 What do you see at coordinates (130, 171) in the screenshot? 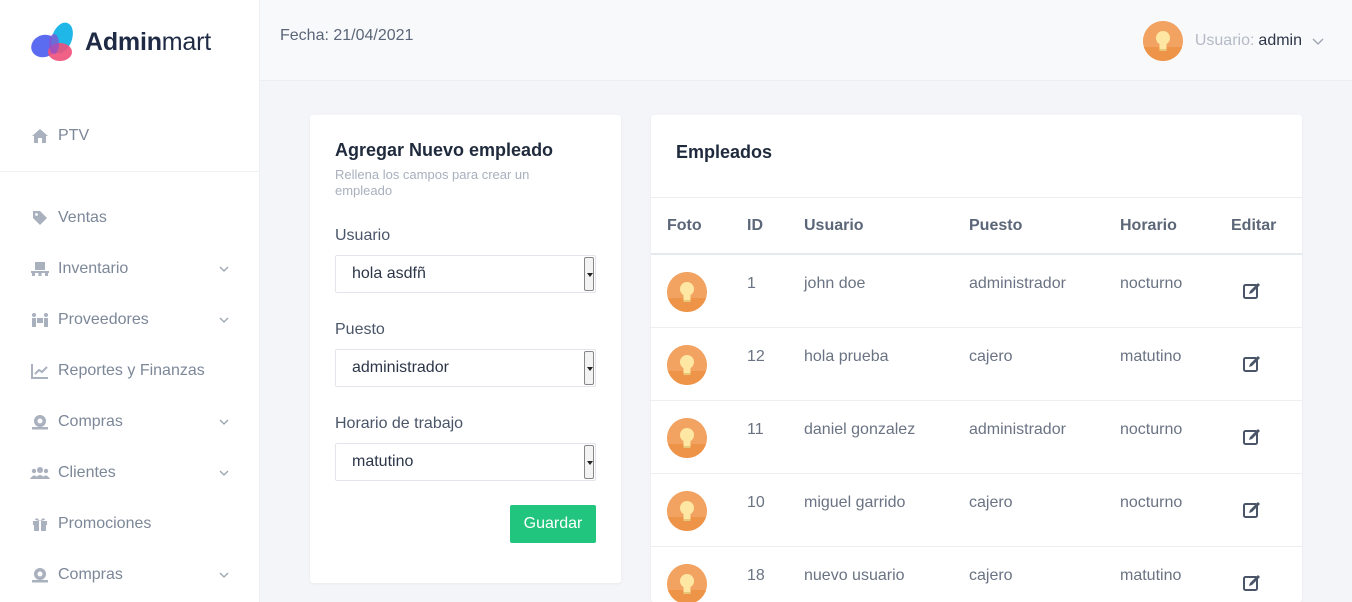
I see `sidebar-divider` at bounding box center [130, 171].